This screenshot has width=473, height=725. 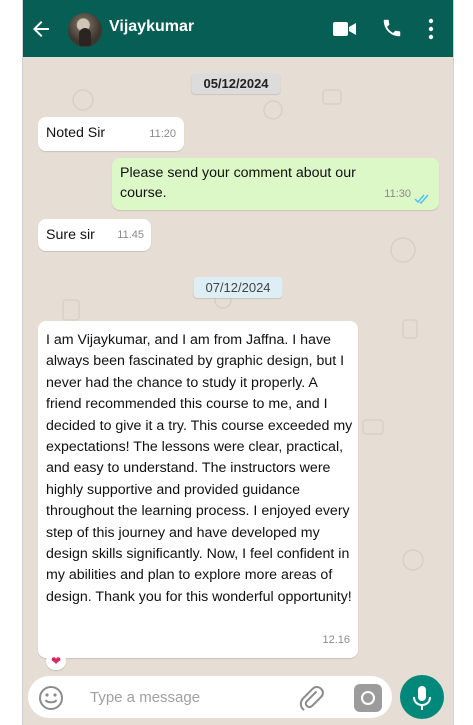 I want to click on message-input: Type a message, so click(x=145, y=697).